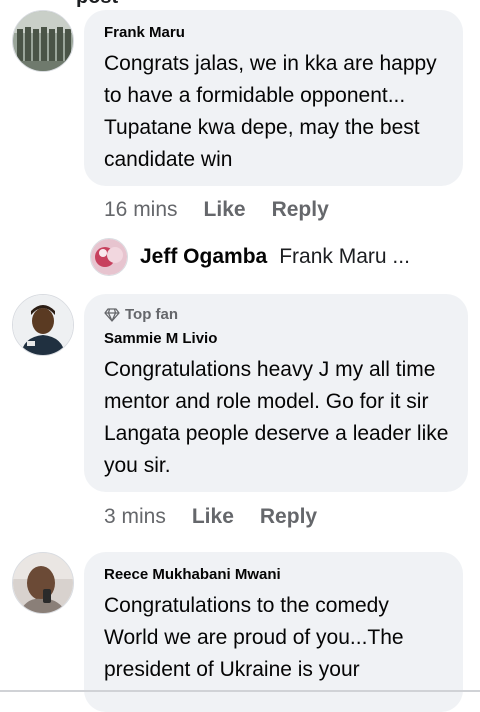  I want to click on avatar-reece-mukhabani-mwani, so click(43, 583).